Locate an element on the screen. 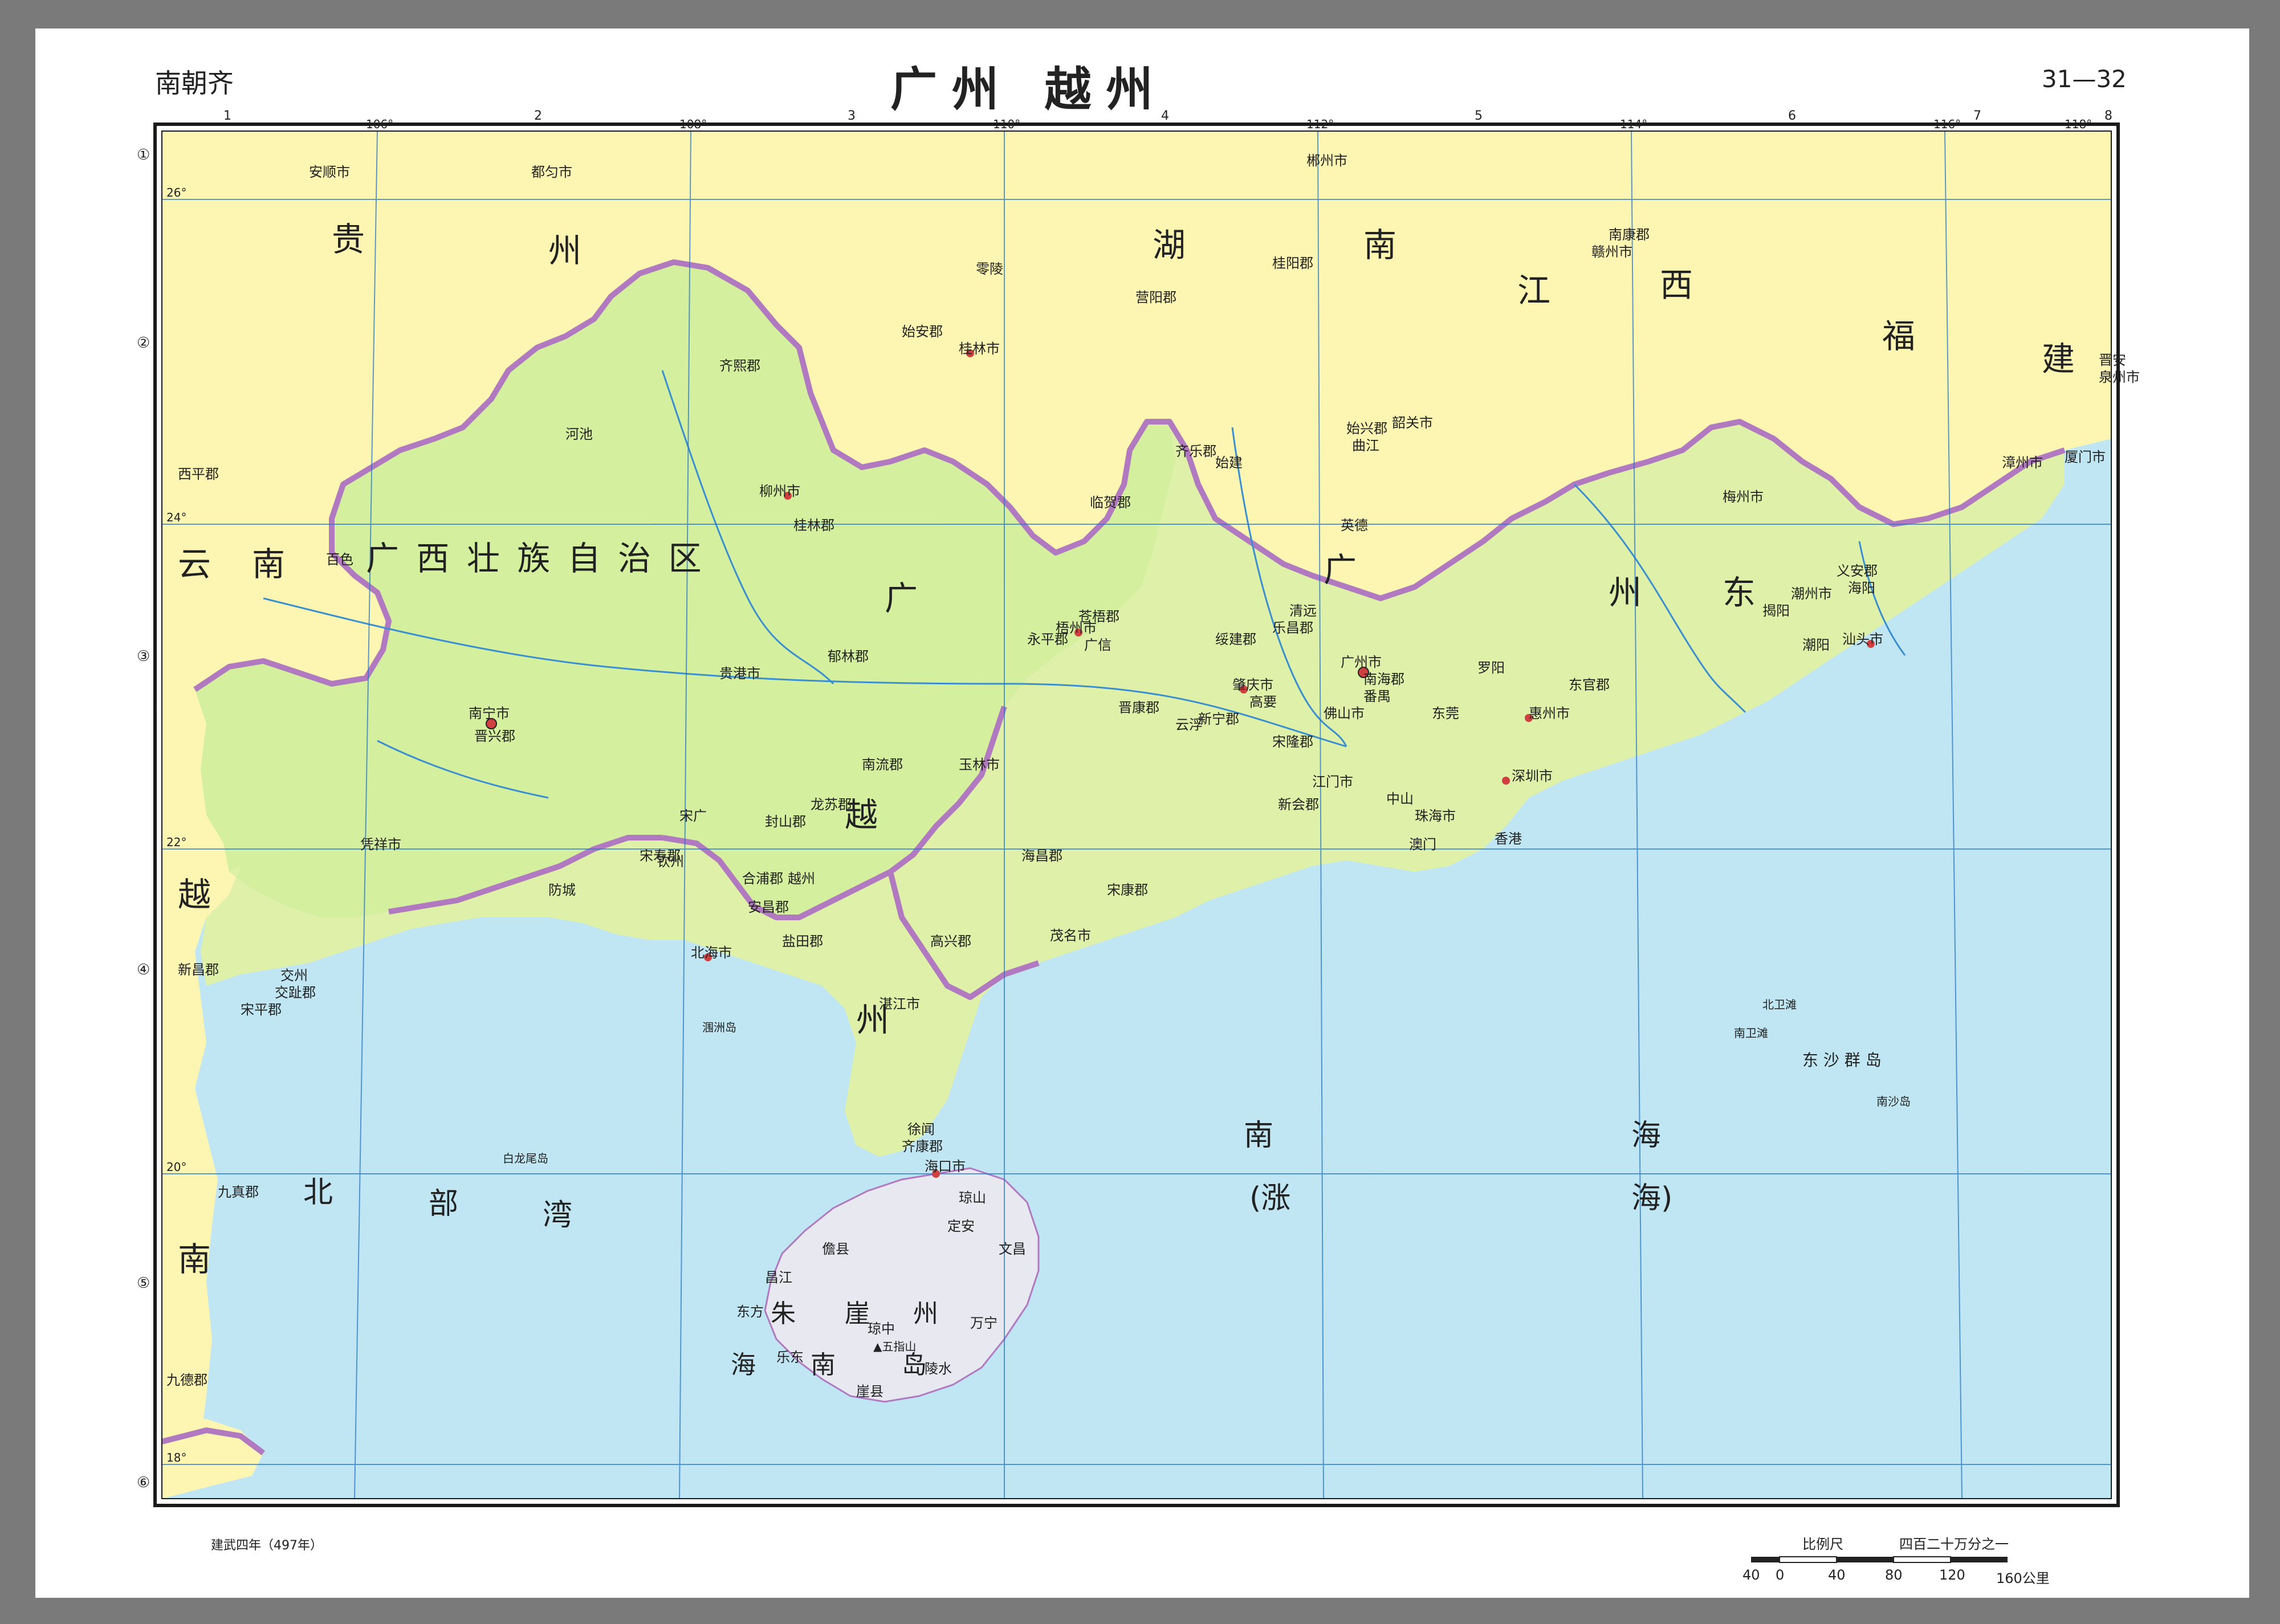 This screenshot has height=1624, width=2280. place-label: 柳州市 is located at coordinates (779, 491).